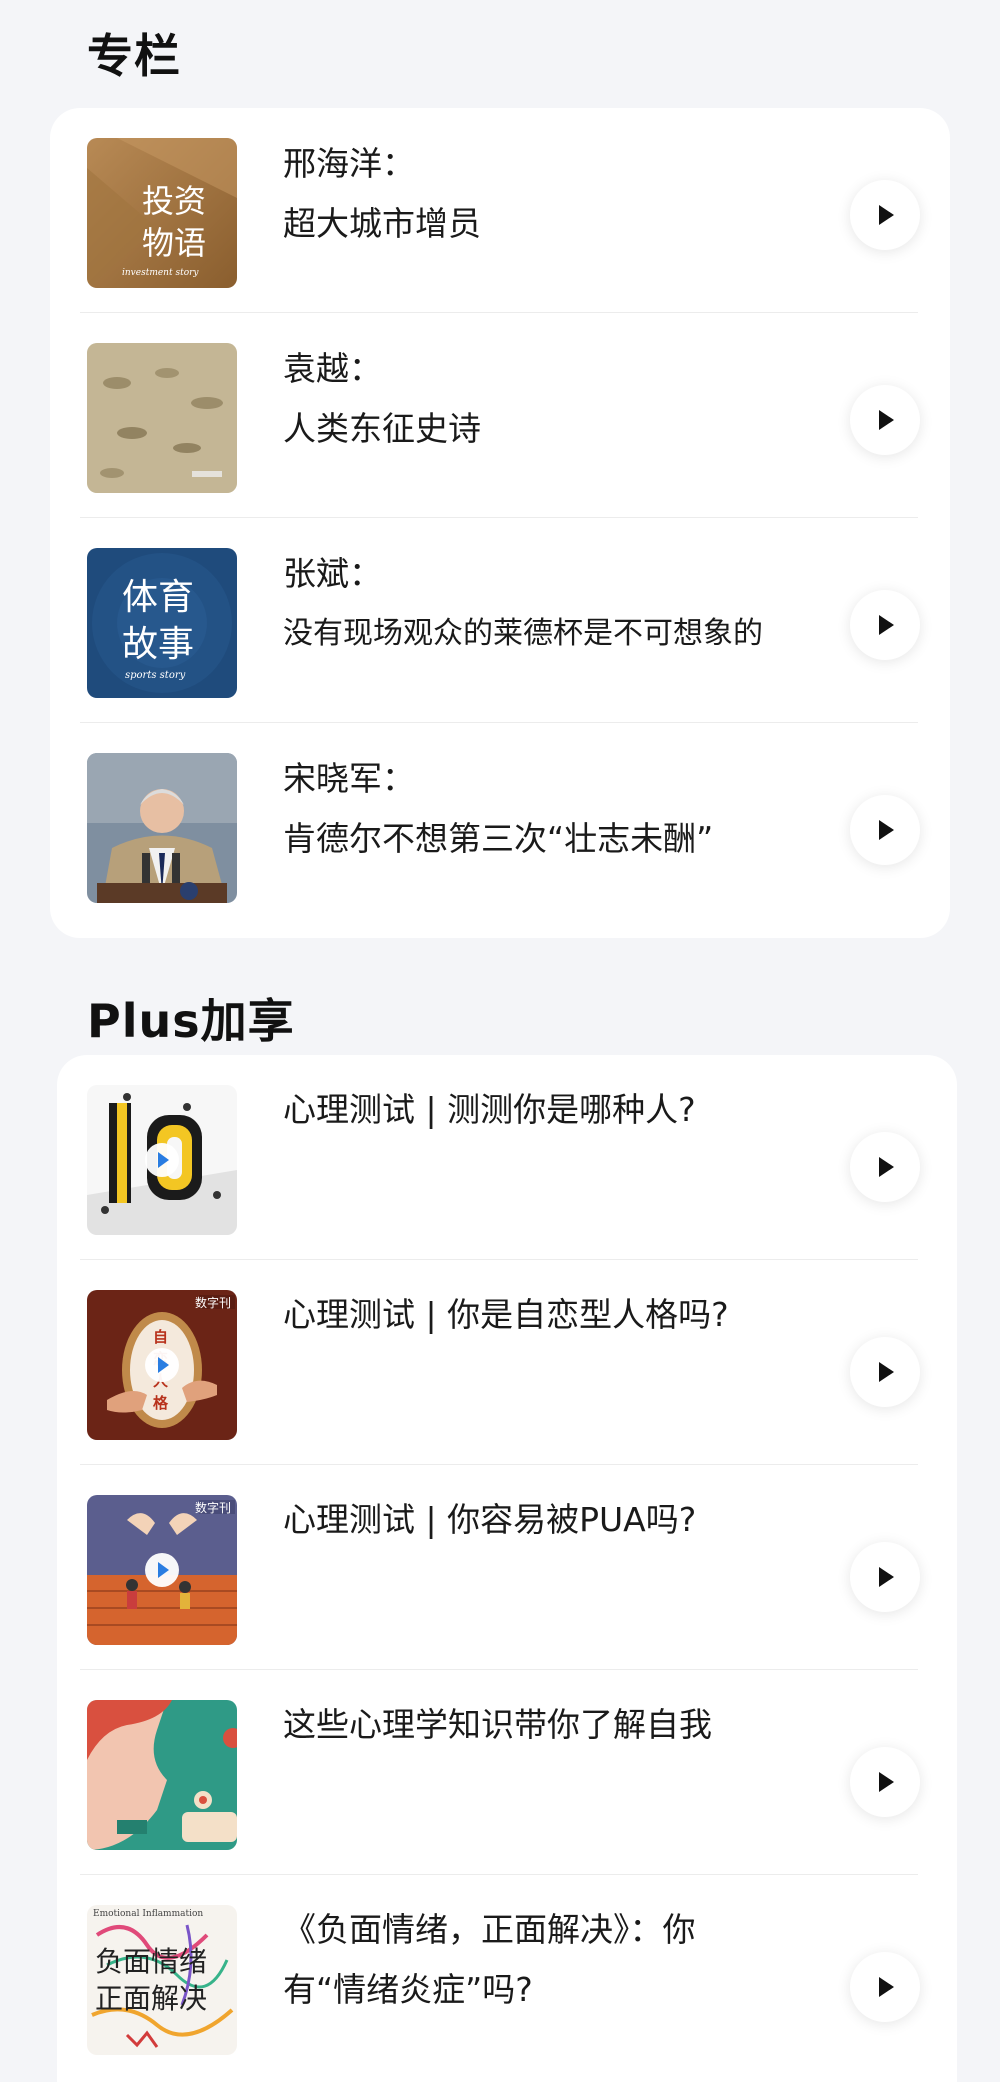 The height and width of the screenshot is (2082, 1000). I want to click on plus-item-text: 《负面情绪，正面解决》：你有“情绪炎症”吗?, so click(523, 1960).